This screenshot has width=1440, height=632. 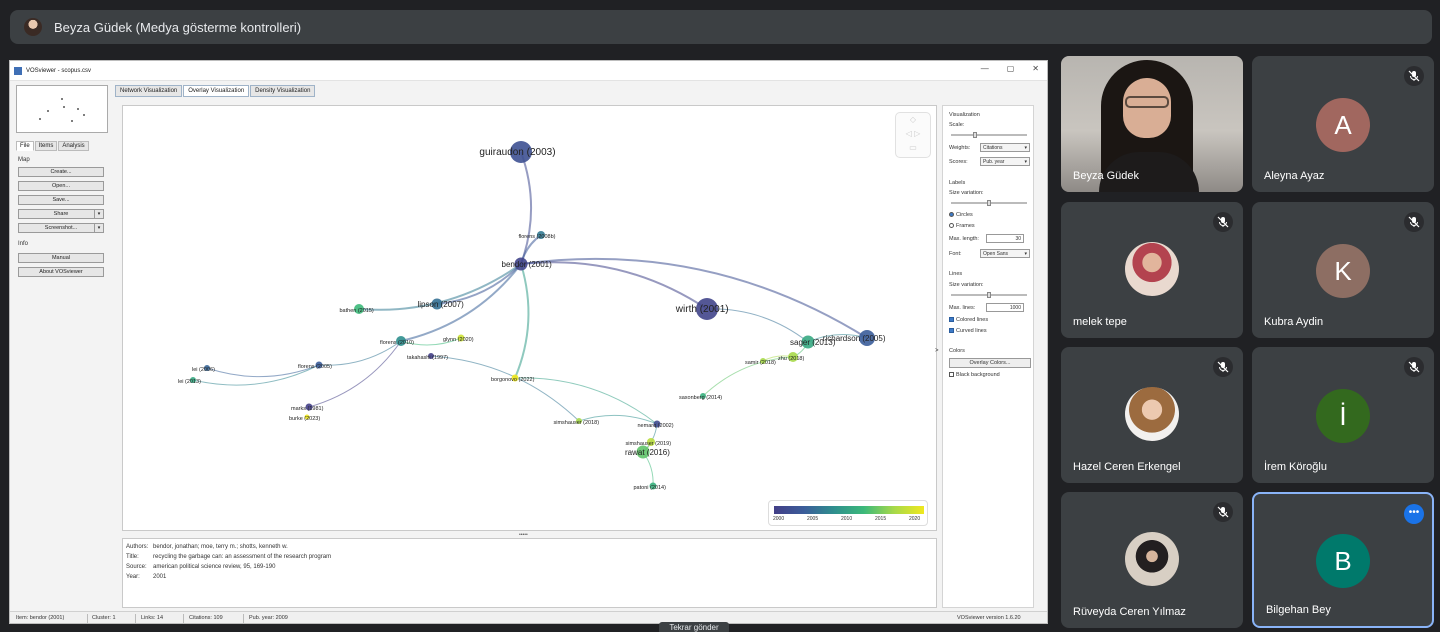 What do you see at coordinates (397, 343) in the screenshot?
I see `network-node-label: florens (2010)` at bounding box center [397, 343].